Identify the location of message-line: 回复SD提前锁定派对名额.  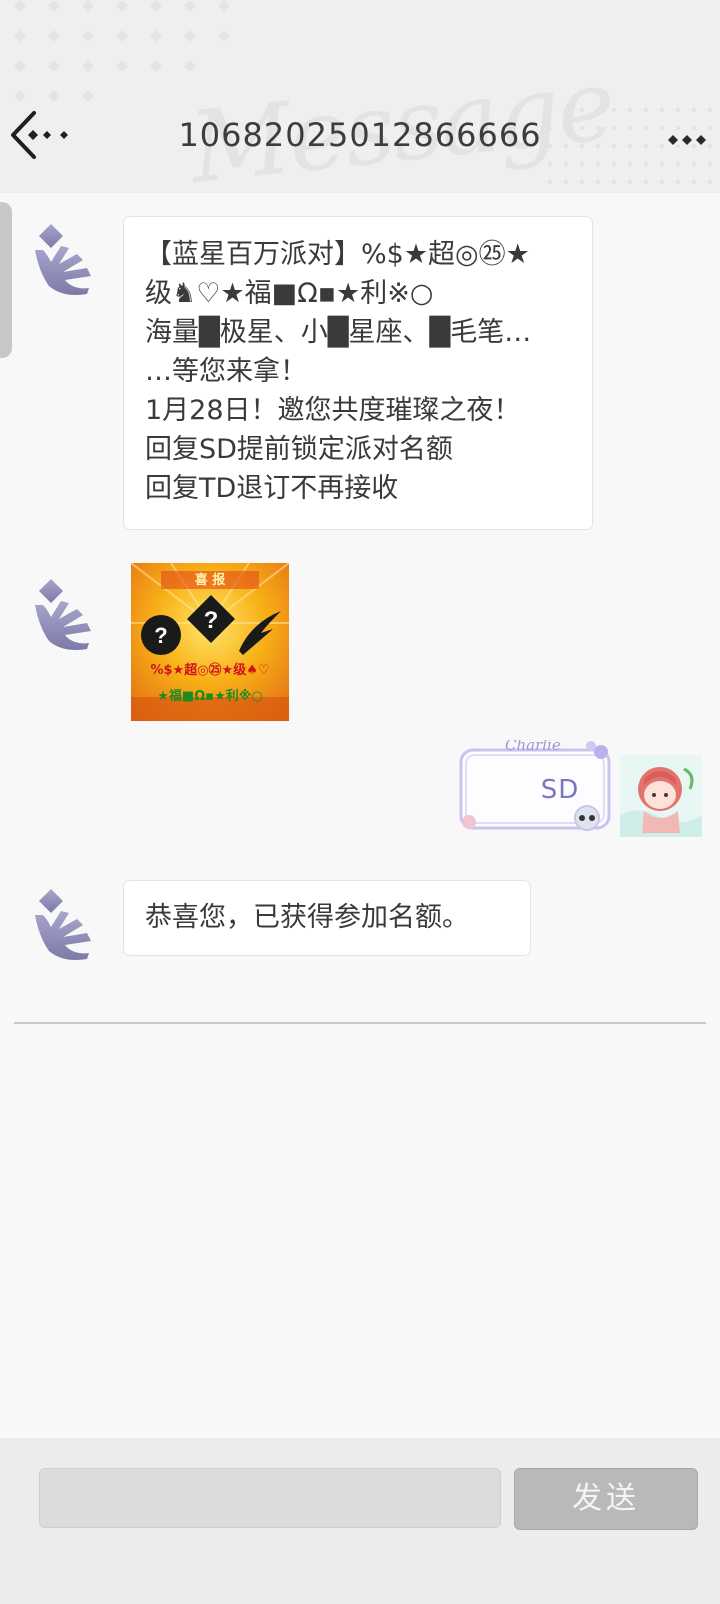
(299, 449).